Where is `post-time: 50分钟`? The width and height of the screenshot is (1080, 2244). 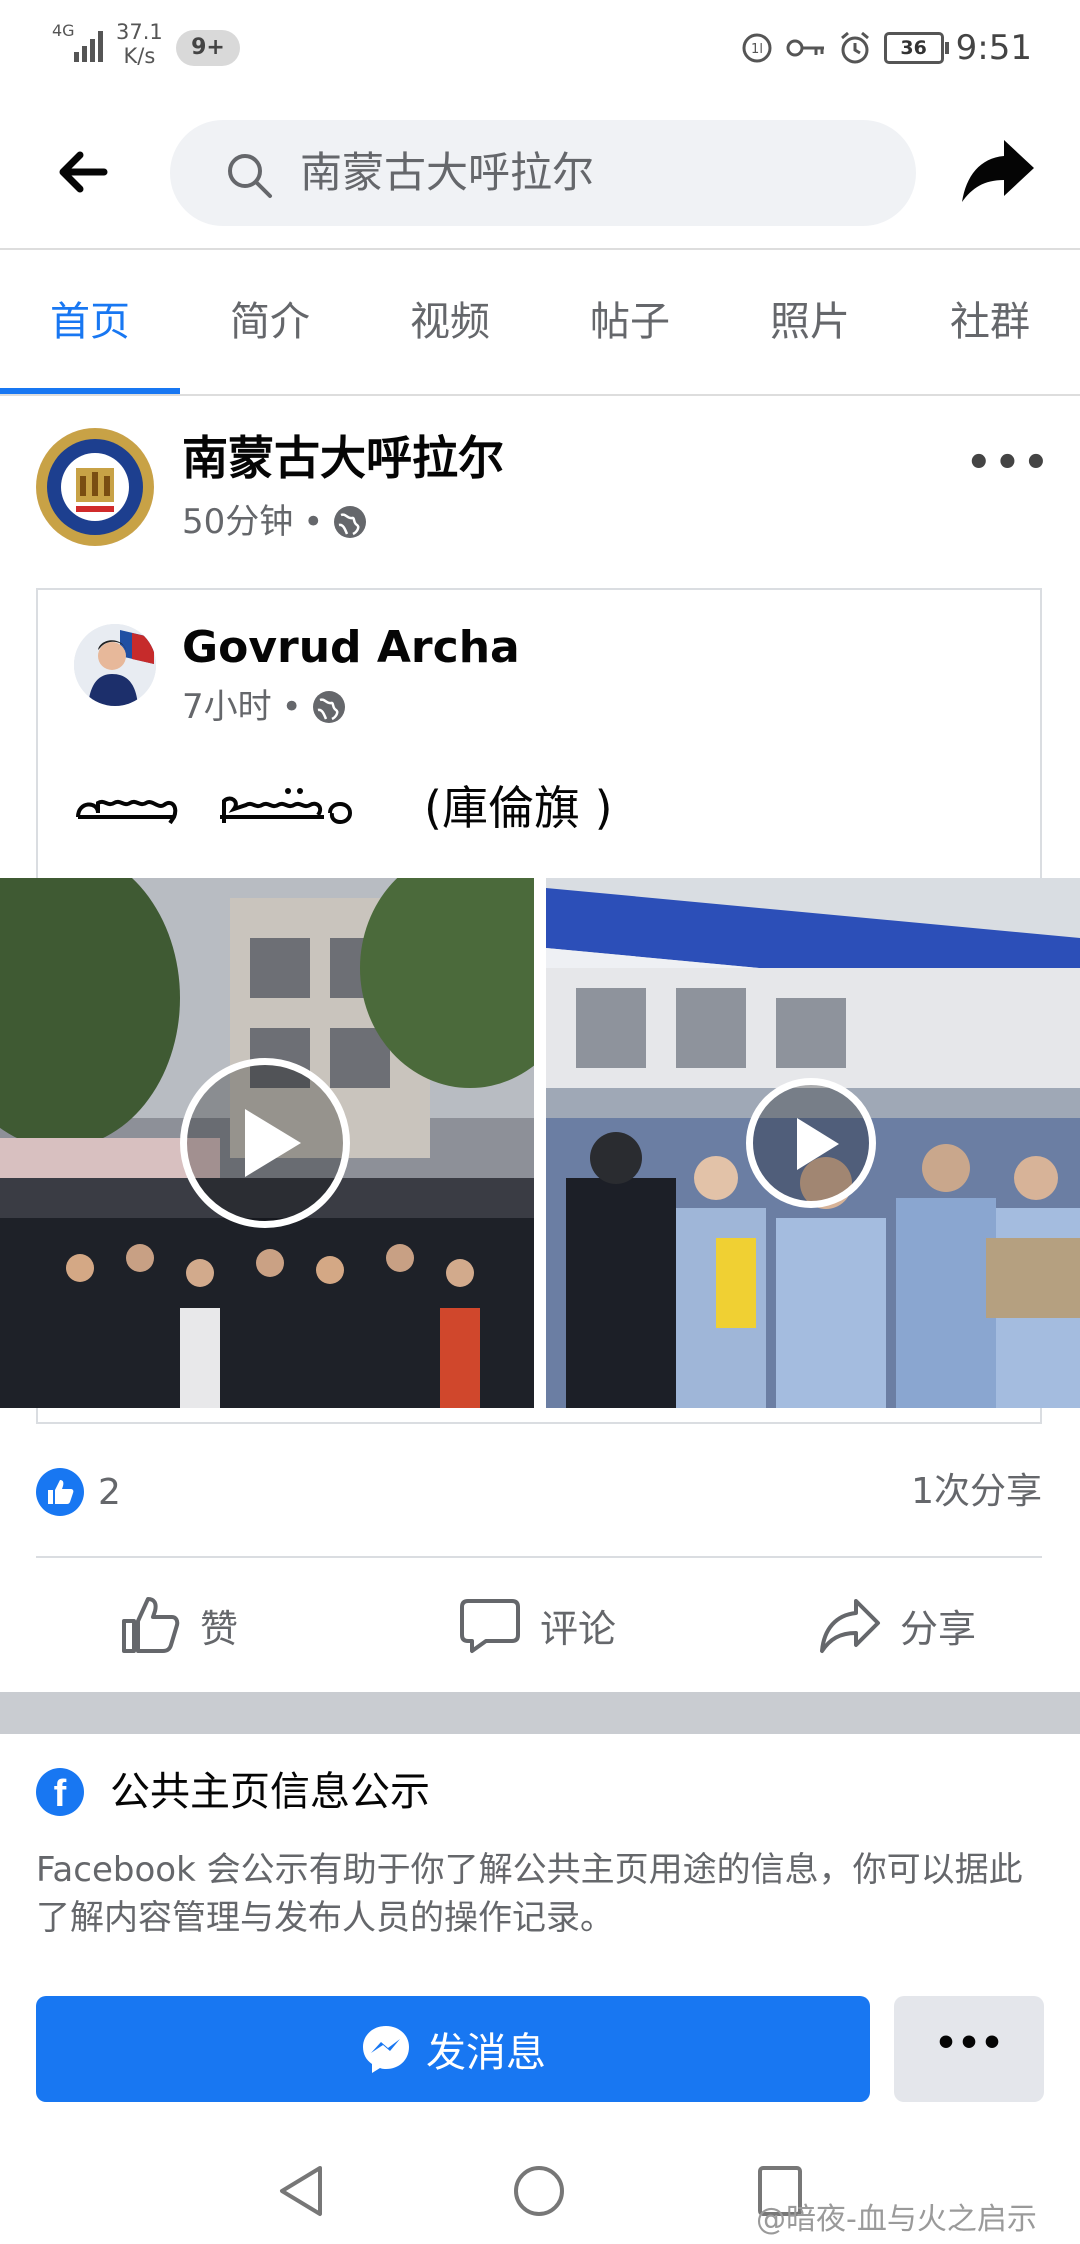
post-time: 50分钟 is located at coordinates (238, 522).